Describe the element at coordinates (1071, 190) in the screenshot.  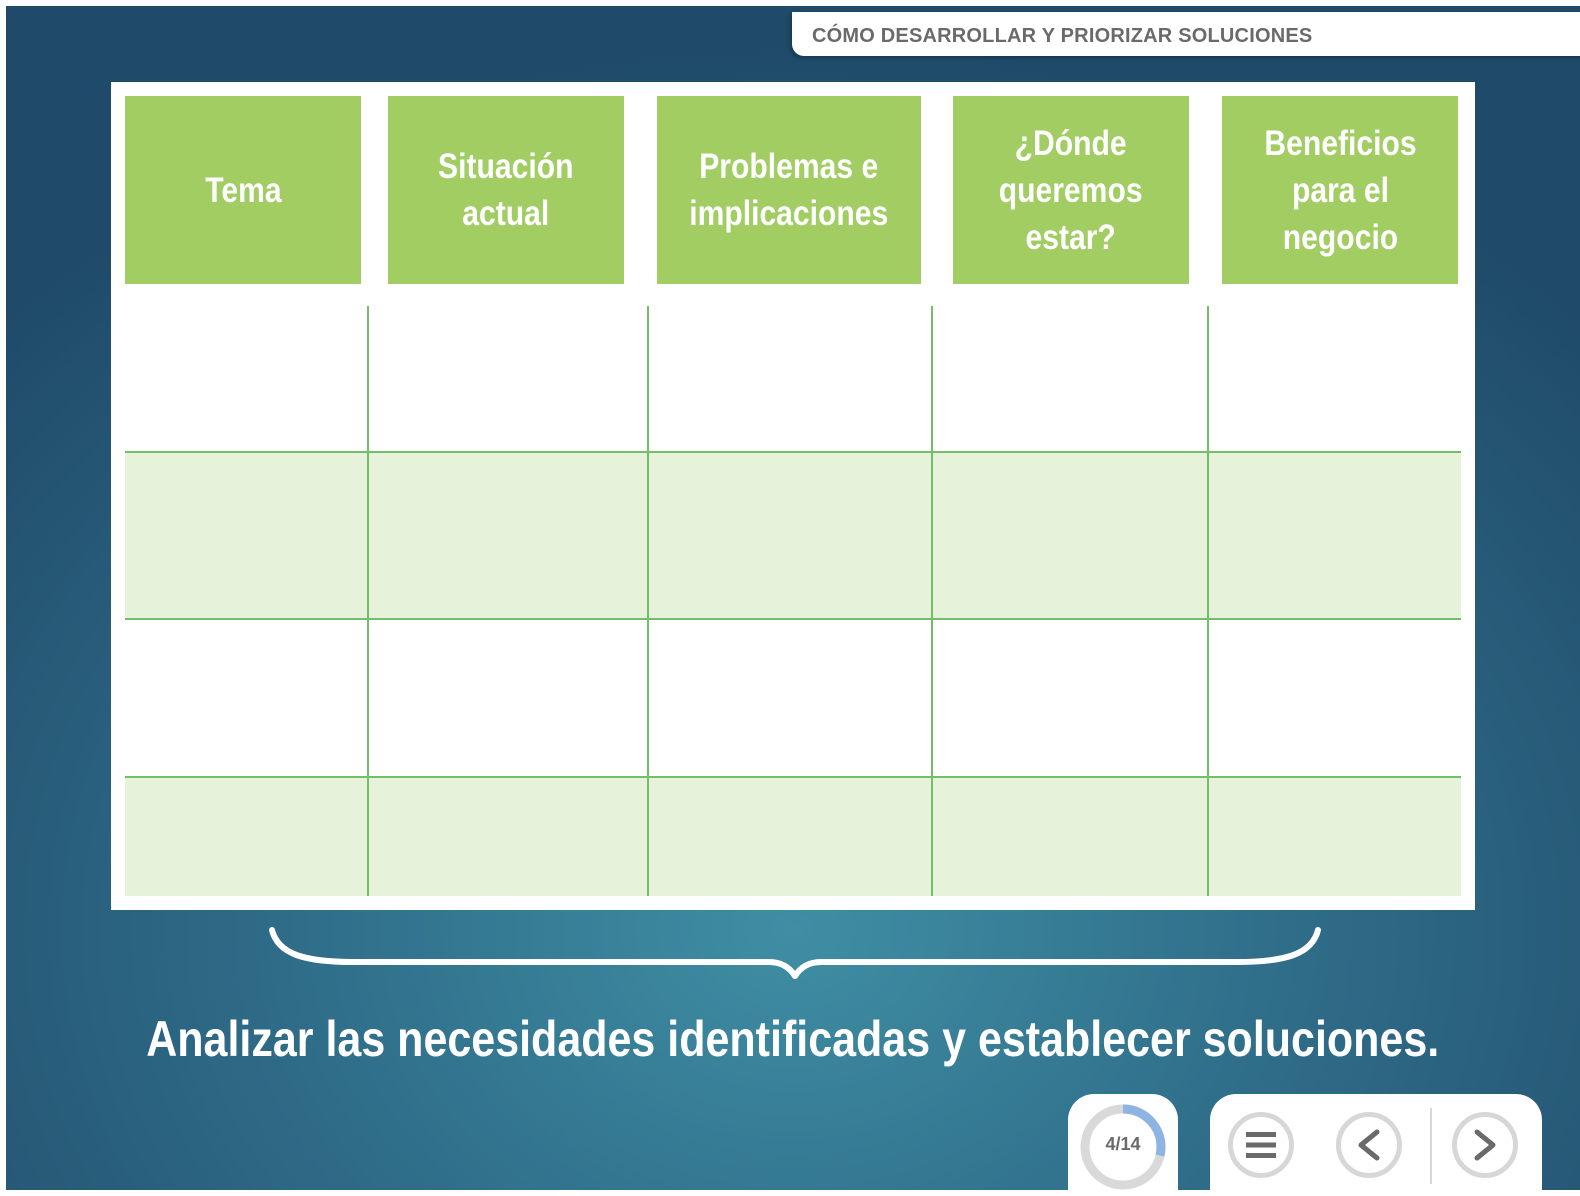
I see `column-header-donde-queremos-estar: ¿Dónde queremos estar?` at that location.